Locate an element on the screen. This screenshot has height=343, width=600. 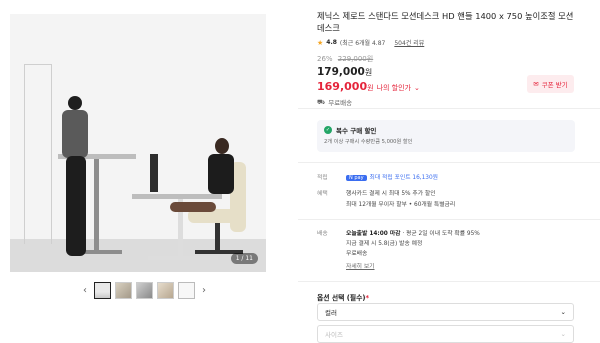
original-price: 229,000원 is located at coordinates (355, 59).